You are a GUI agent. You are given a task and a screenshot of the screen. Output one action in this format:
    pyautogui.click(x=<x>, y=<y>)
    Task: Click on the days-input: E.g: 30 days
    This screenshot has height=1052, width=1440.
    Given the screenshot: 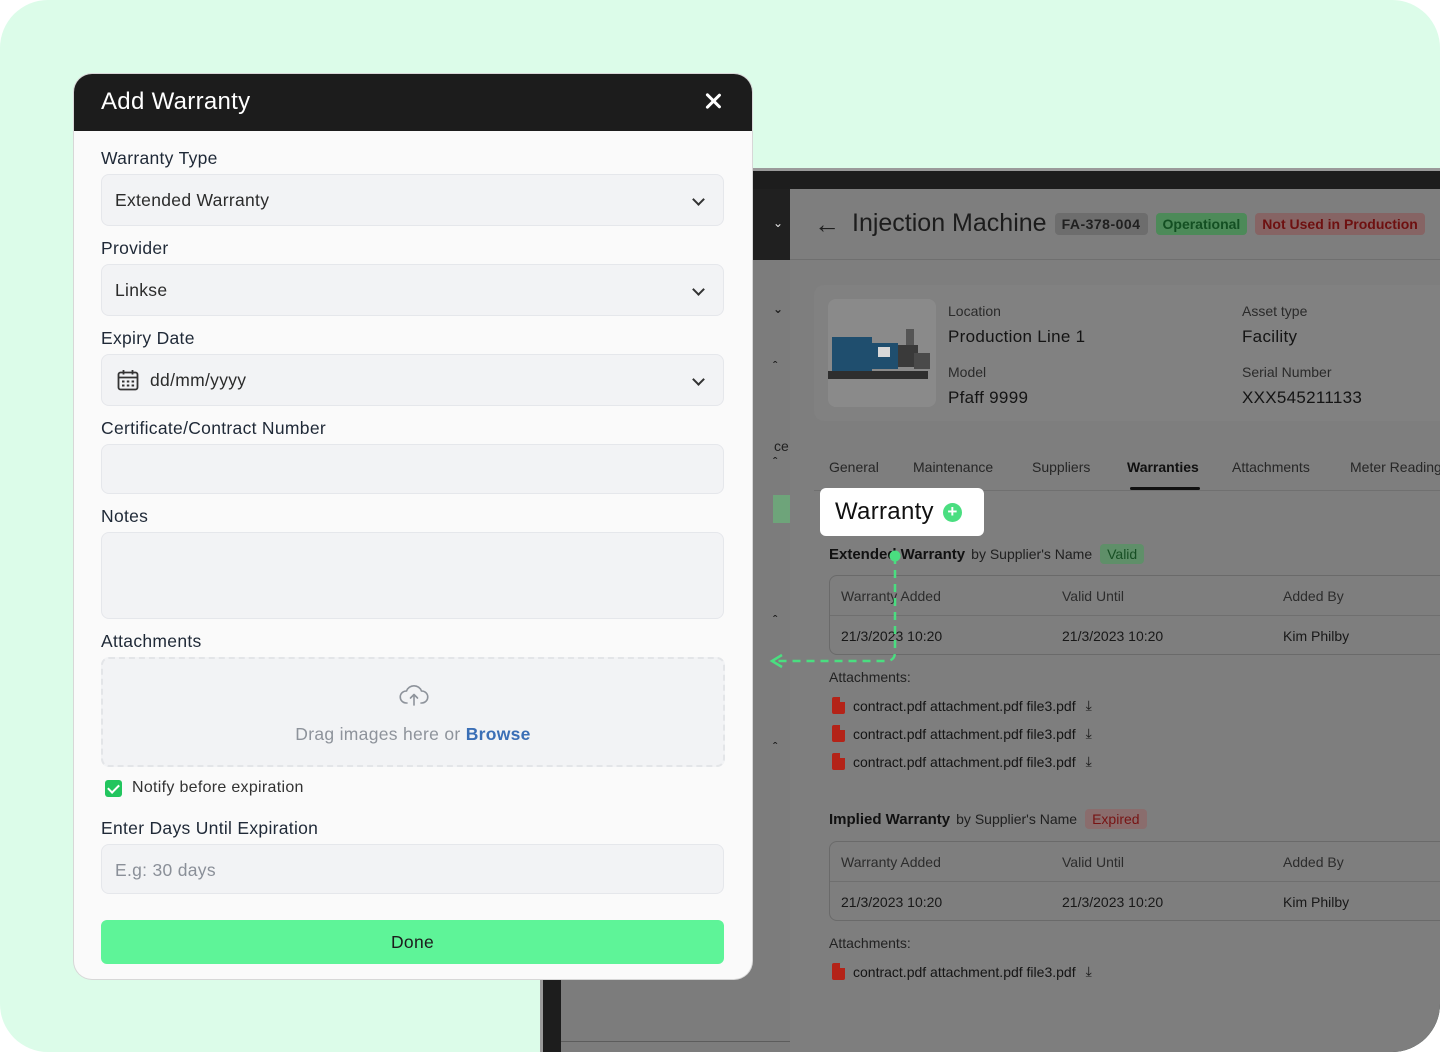 What is the action you would take?
    pyautogui.click(x=412, y=869)
    